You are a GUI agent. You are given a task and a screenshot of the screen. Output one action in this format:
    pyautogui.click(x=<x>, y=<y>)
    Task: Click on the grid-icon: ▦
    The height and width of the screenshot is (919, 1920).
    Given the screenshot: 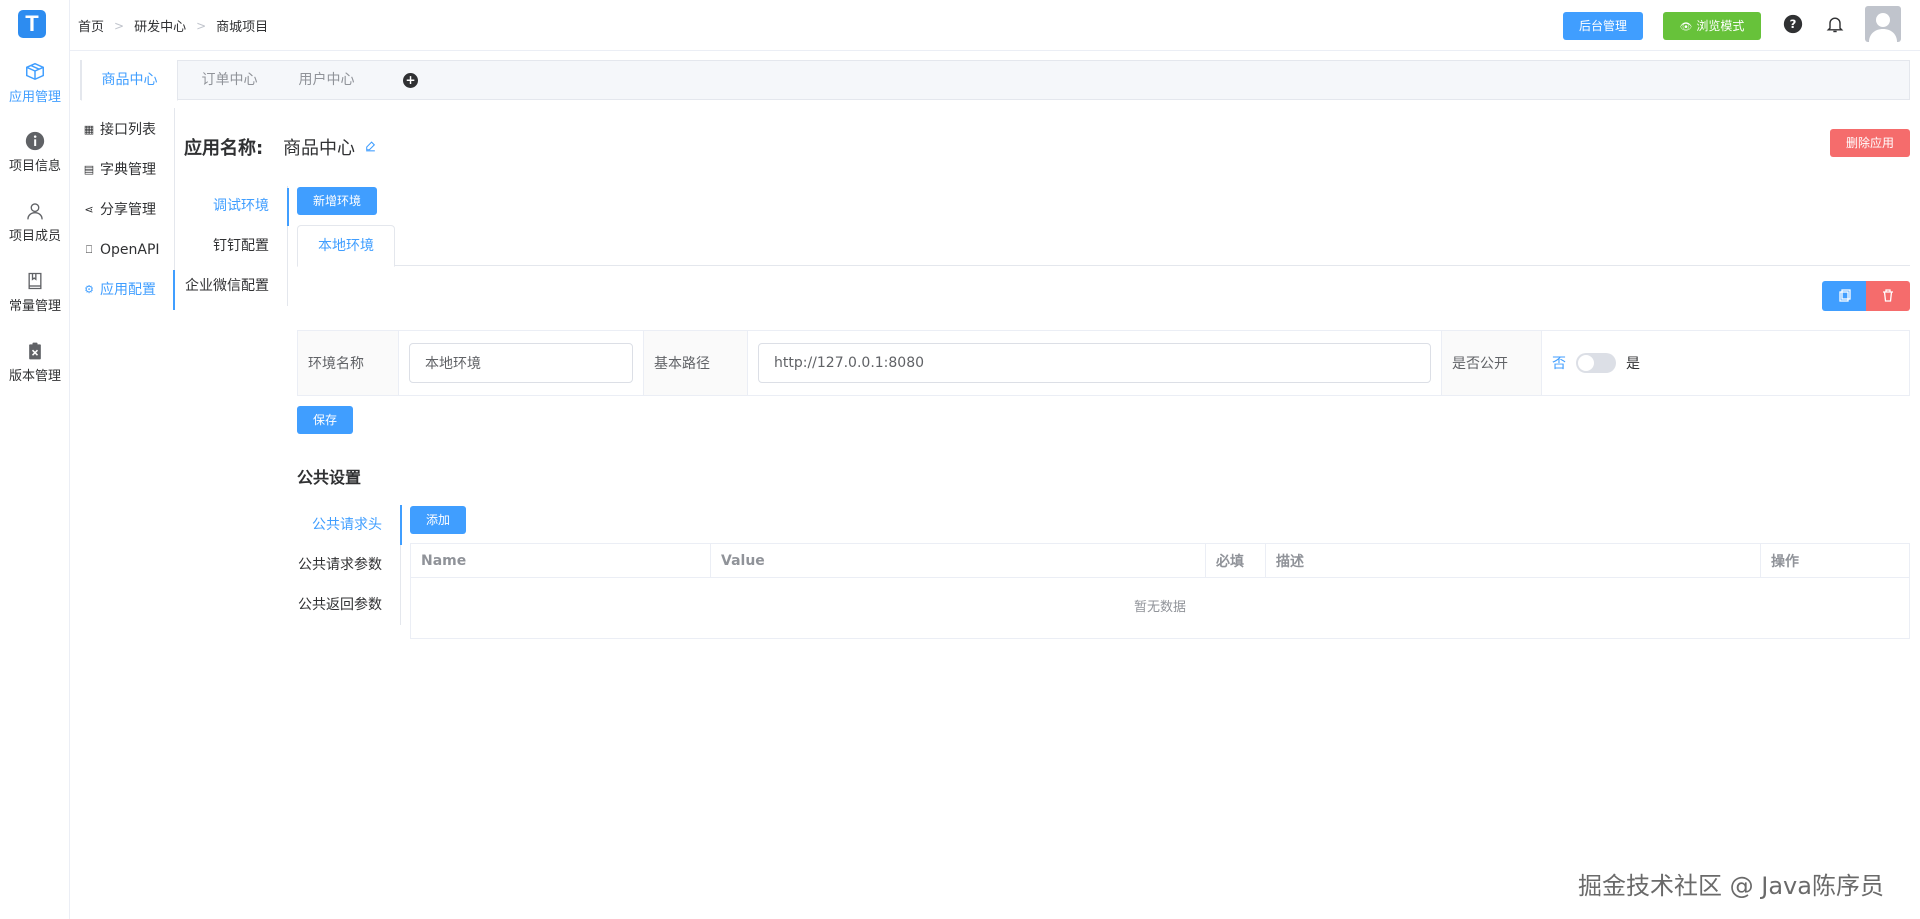 What is the action you would take?
    pyautogui.click(x=89, y=129)
    